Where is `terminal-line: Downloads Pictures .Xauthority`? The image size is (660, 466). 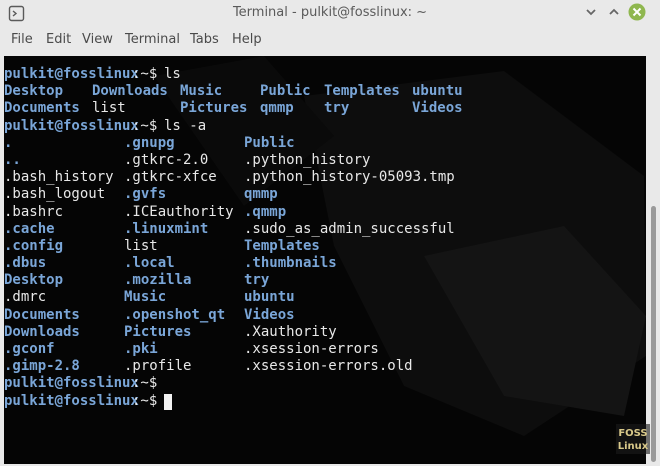
terminal-line: Downloads Pictures .Xauthority is located at coordinates (319, 332).